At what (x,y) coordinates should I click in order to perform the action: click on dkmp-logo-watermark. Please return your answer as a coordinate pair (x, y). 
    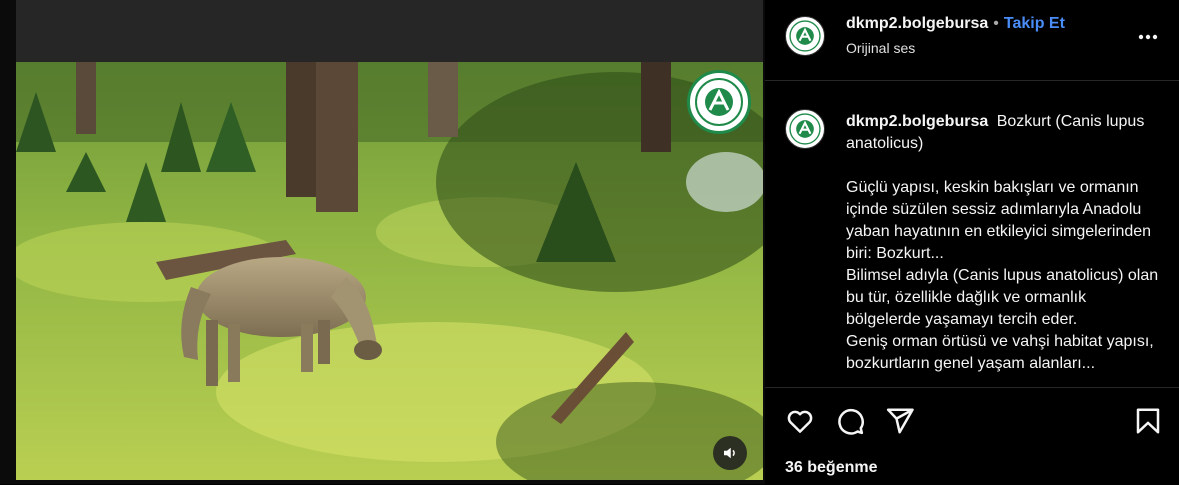
    Looking at the image, I should click on (719, 102).